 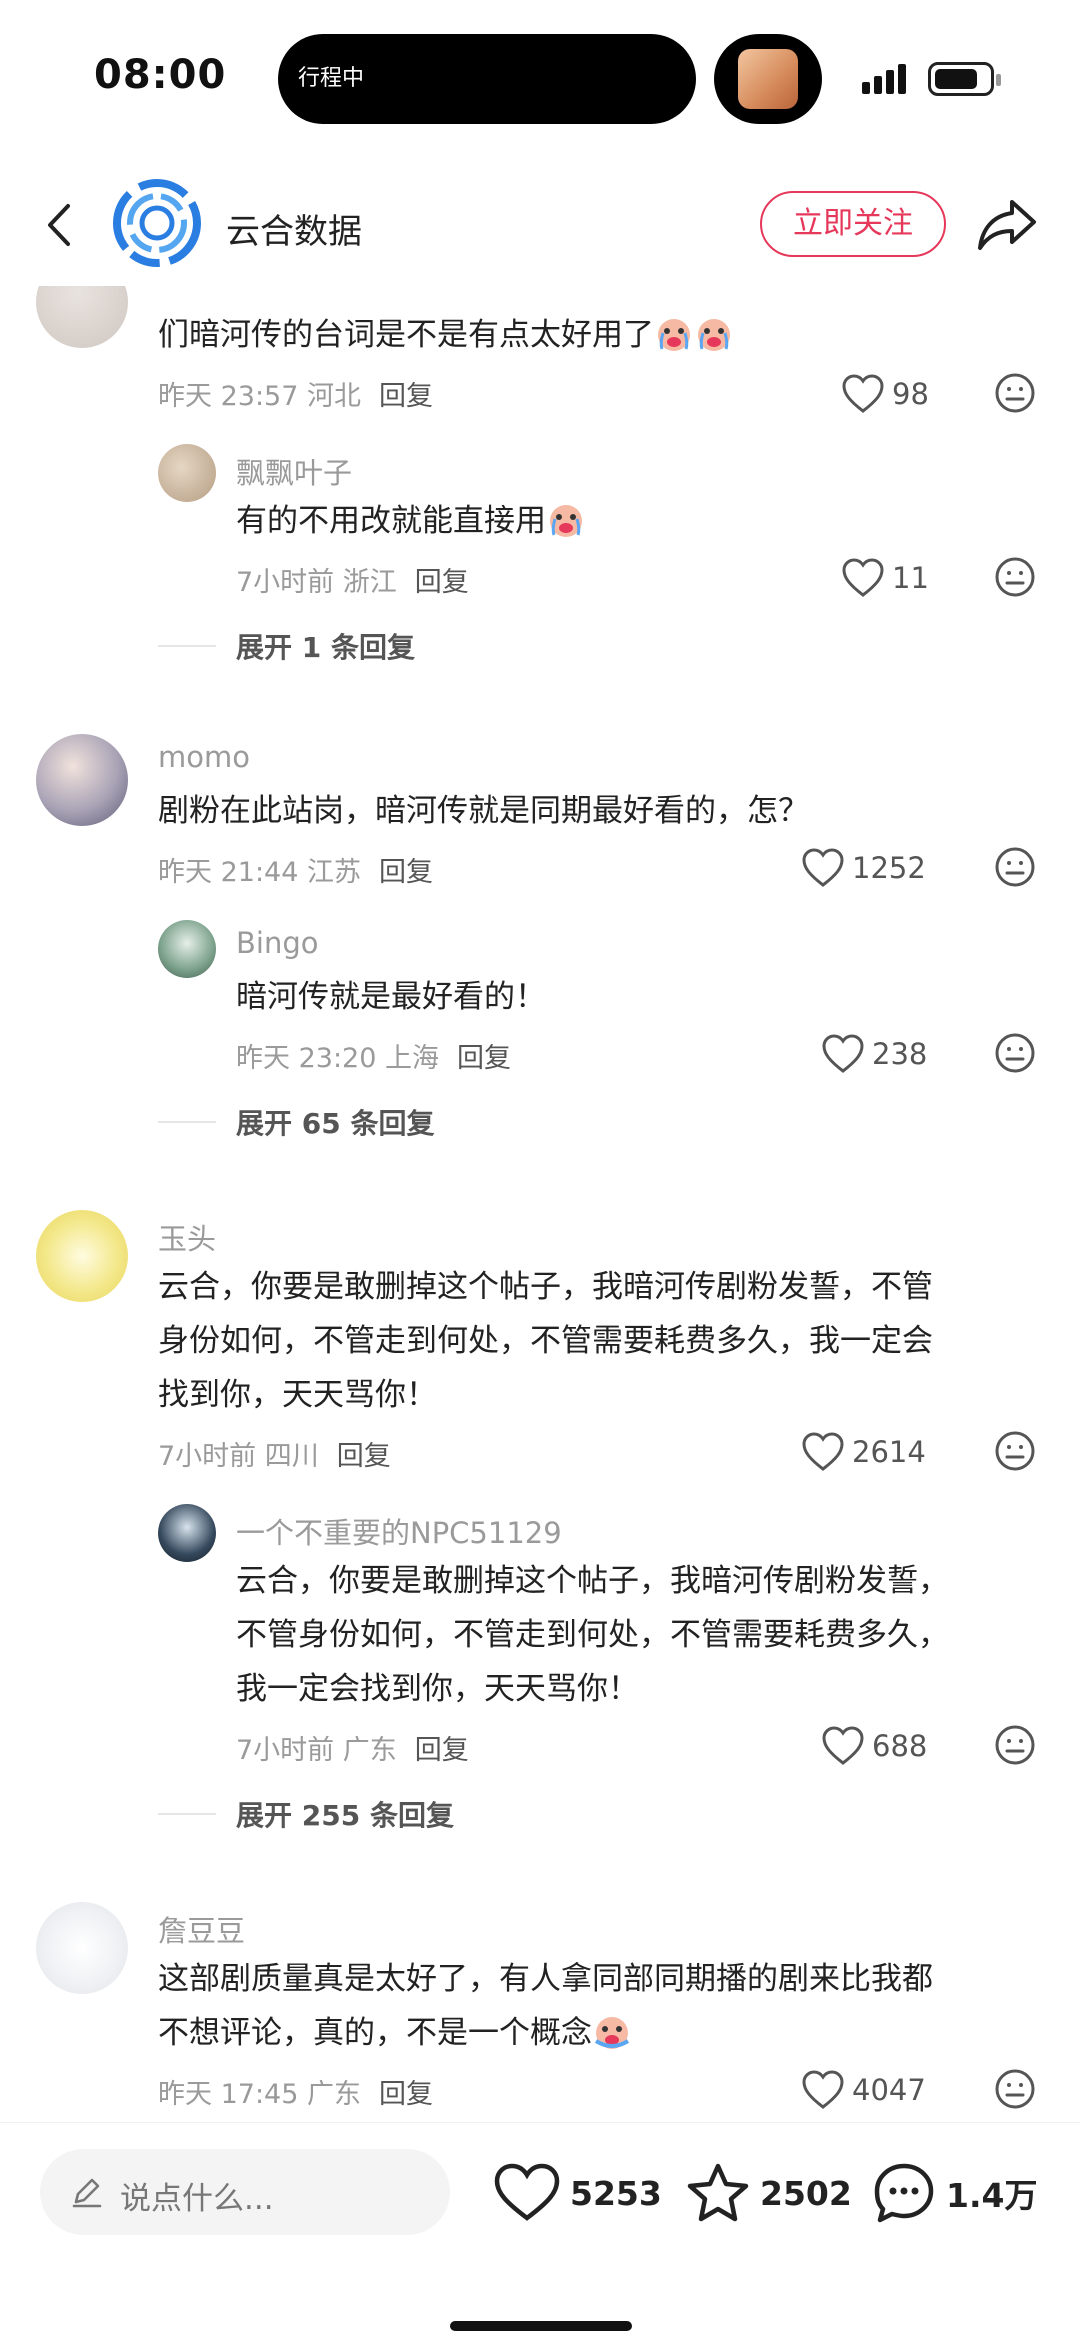 I want to click on expand-replies-label: 展开 255 条回复, so click(x=345, y=1815).